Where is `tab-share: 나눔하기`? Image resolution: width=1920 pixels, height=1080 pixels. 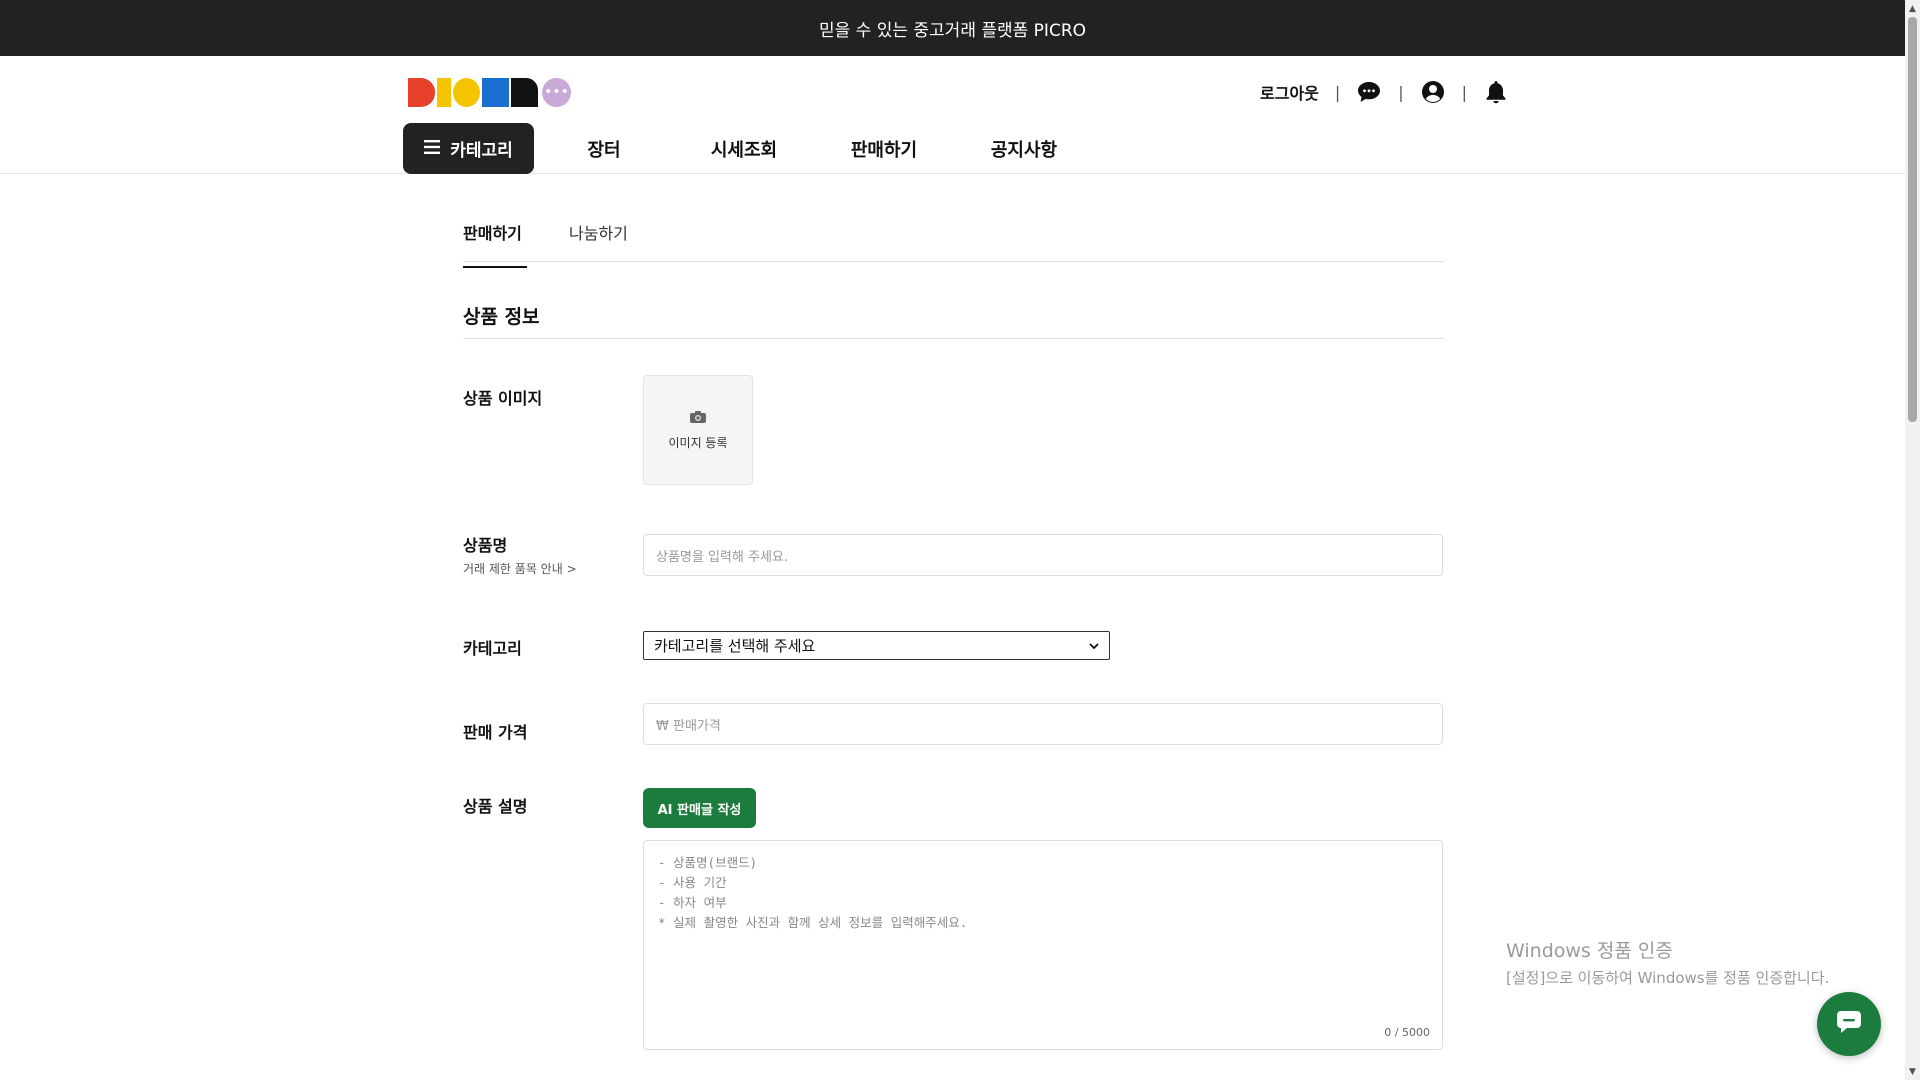 tab-share: 나눔하기 is located at coordinates (598, 232).